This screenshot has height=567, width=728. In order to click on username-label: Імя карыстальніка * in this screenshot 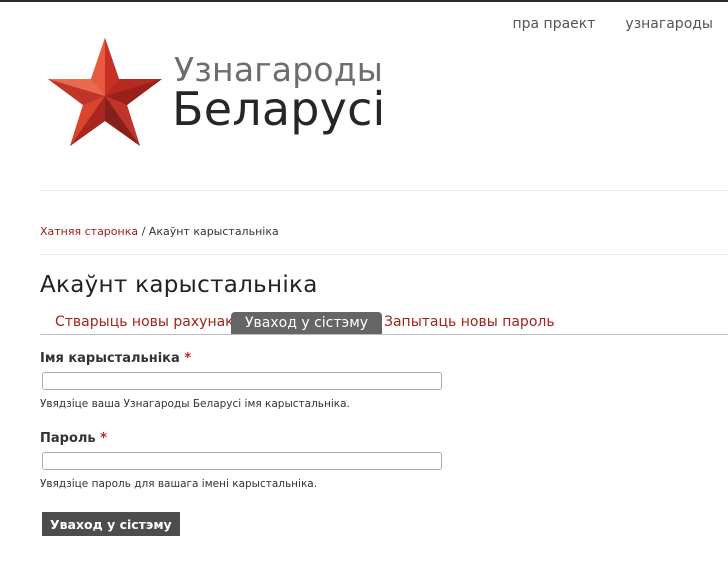, I will do `click(115, 358)`.